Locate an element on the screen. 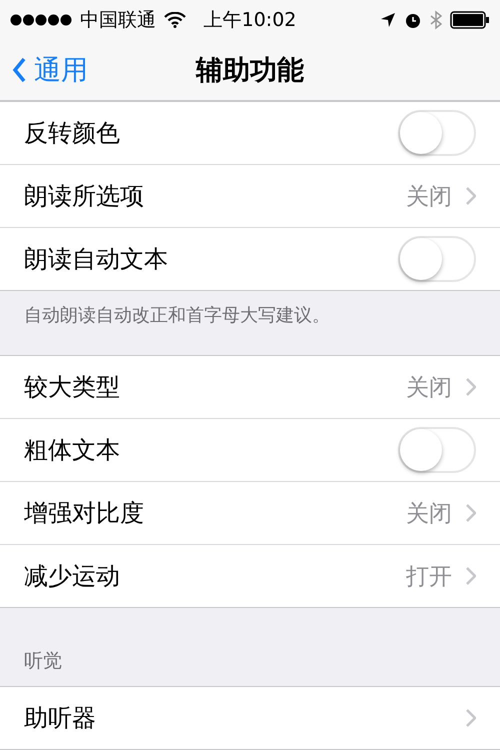  settings-row: 反转颜色 is located at coordinates (250, 133).